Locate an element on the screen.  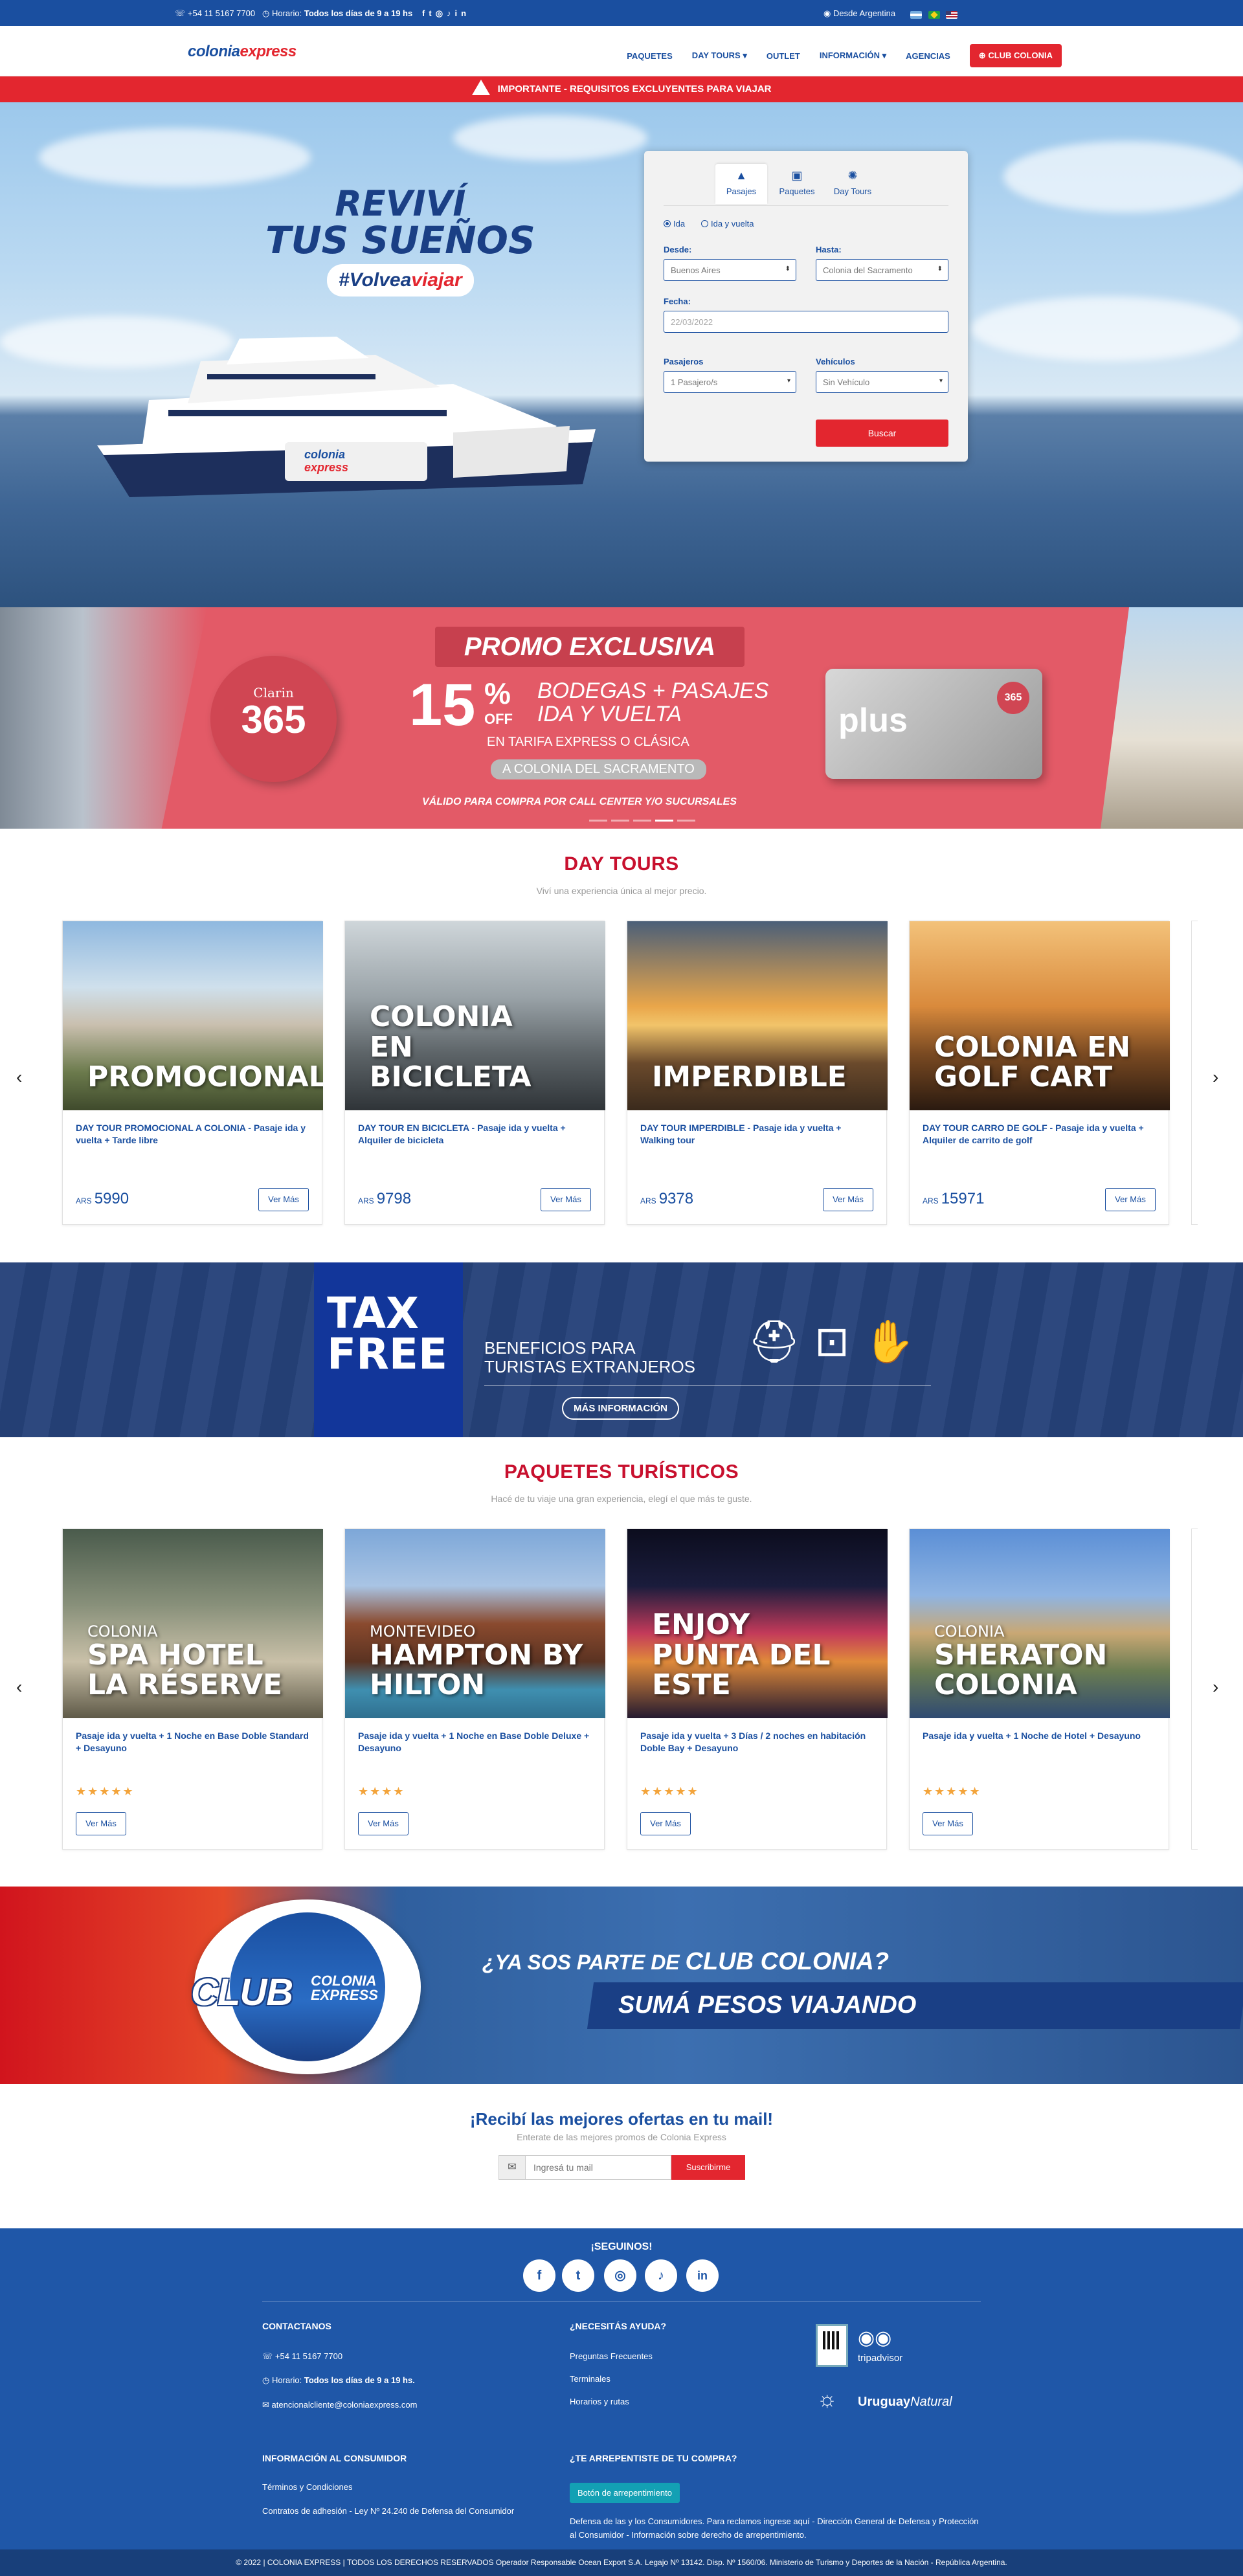
to-select: Colonia del Sacramento ⬍ is located at coordinates (882, 270).